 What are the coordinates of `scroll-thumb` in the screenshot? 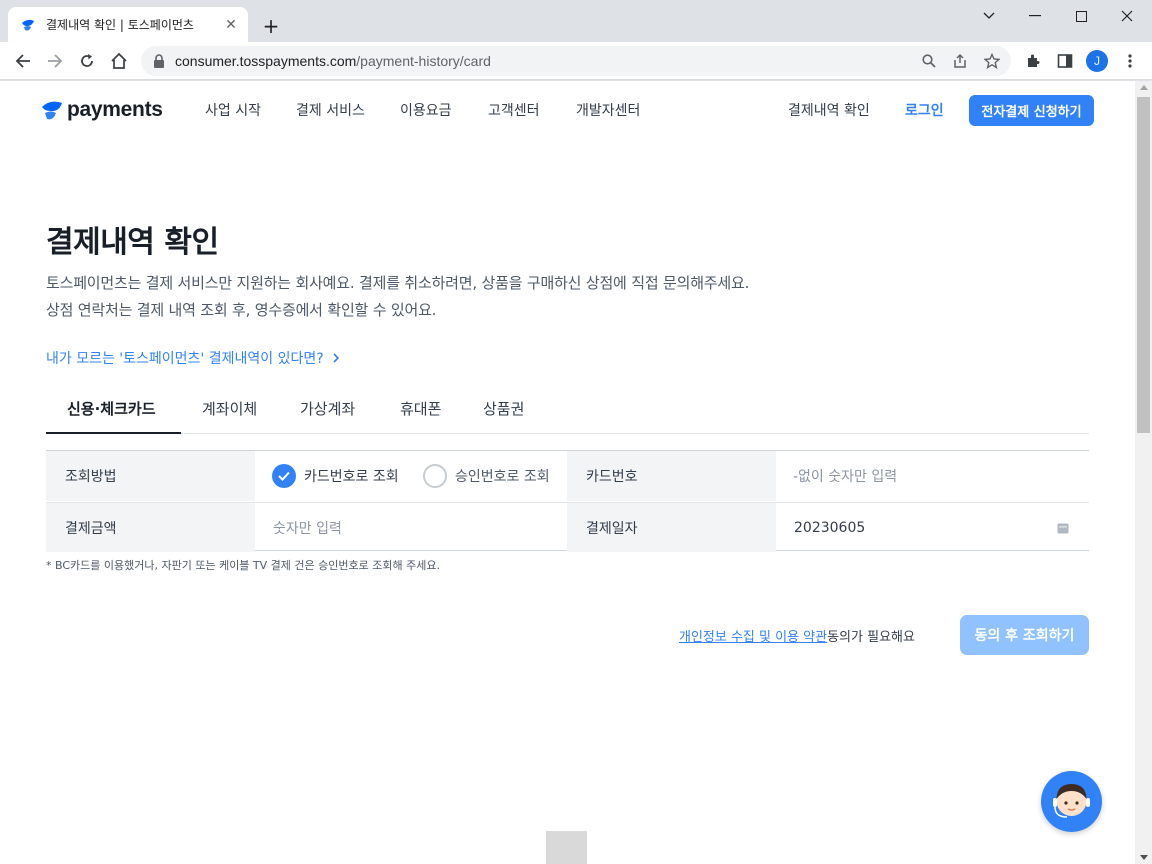 It's located at (1143, 265).